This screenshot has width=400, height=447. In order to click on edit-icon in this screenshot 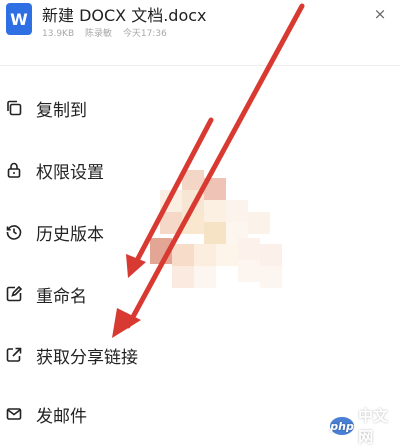, I will do `click(14, 294)`.